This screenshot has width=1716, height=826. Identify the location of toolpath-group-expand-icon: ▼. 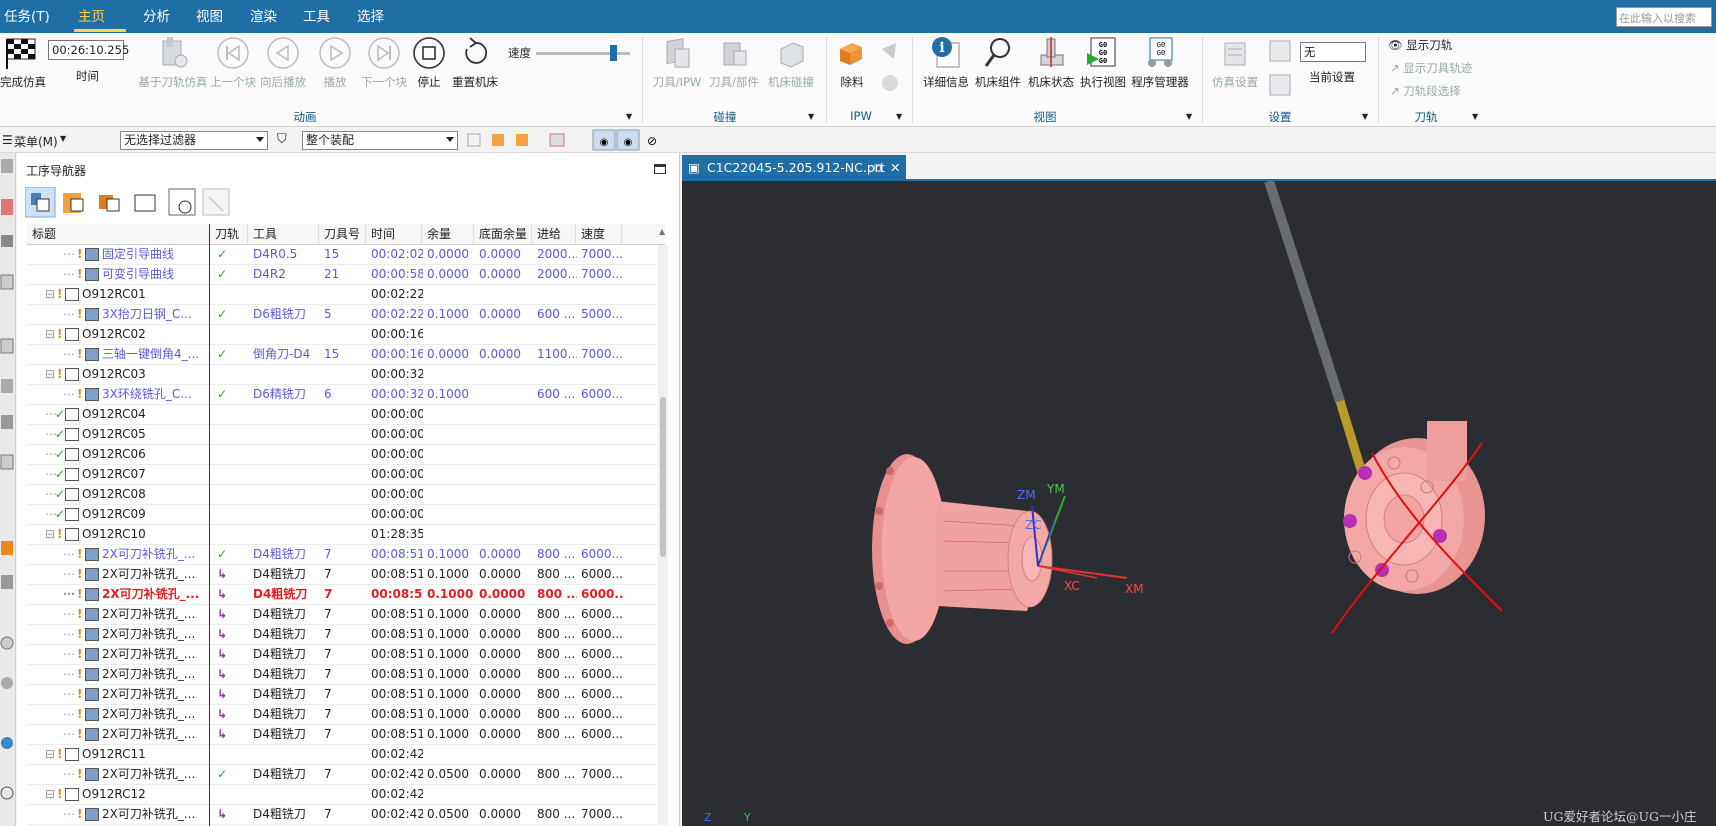
(1475, 116).